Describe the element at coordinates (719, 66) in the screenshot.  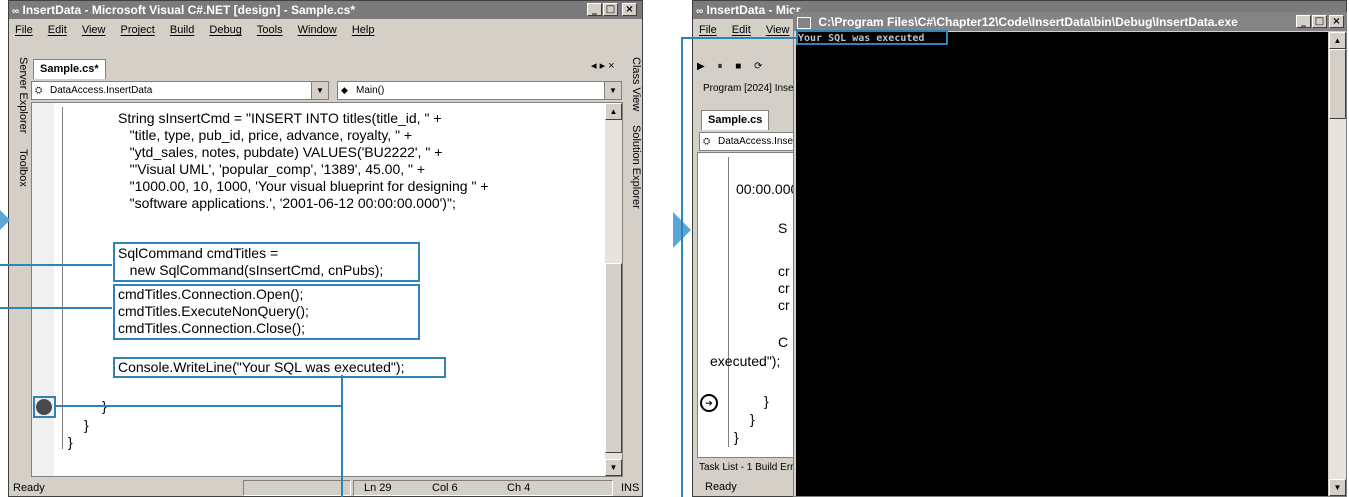
I see `pause-icon: ⏸` at that location.